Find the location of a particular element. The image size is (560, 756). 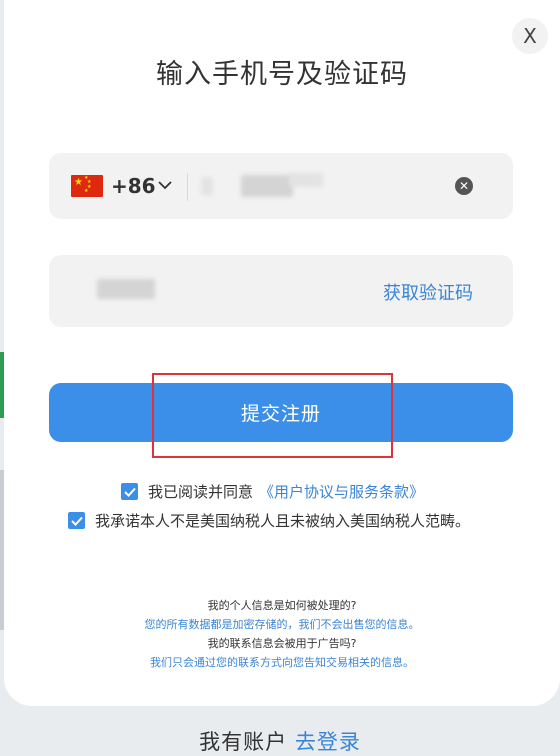

promise-row: 我承诺本人不是美国纳税人且未被纳入美国纳税人范畴。 is located at coordinates (269, 520).